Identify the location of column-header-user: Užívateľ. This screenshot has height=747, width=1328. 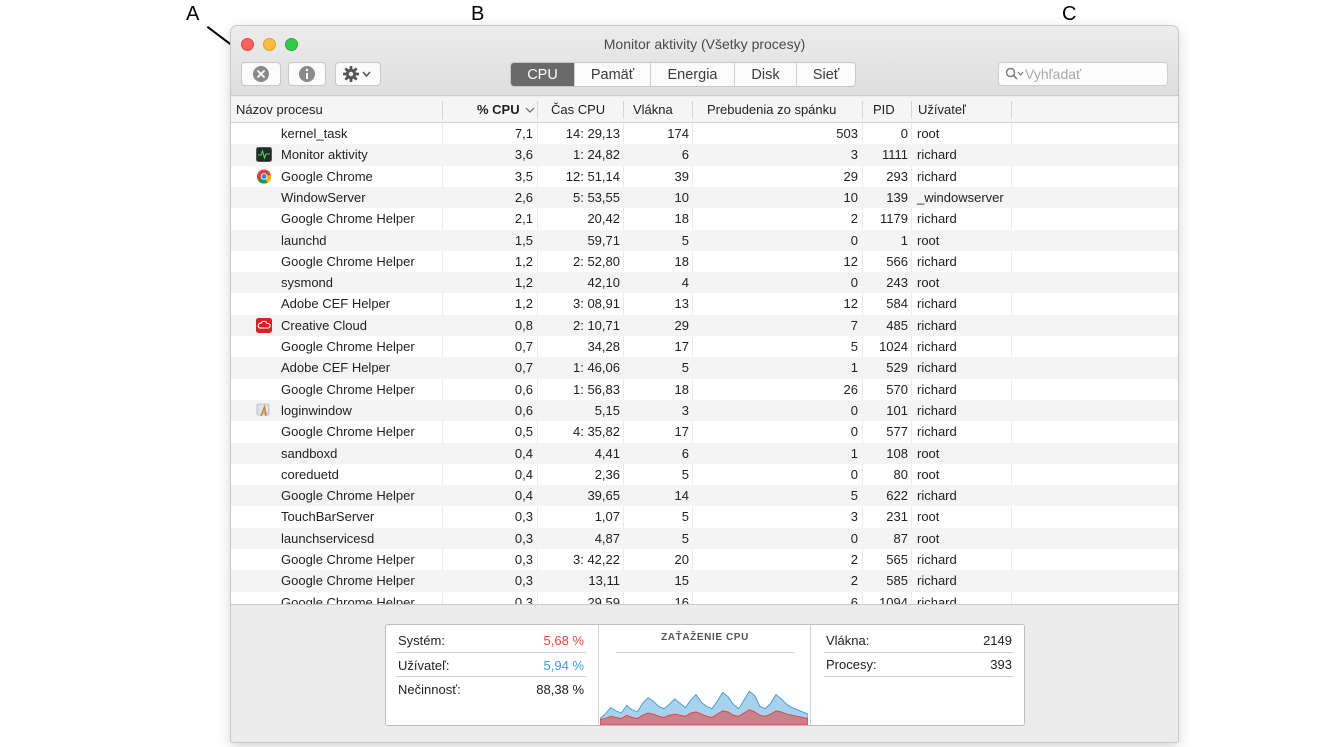
(942, 110).